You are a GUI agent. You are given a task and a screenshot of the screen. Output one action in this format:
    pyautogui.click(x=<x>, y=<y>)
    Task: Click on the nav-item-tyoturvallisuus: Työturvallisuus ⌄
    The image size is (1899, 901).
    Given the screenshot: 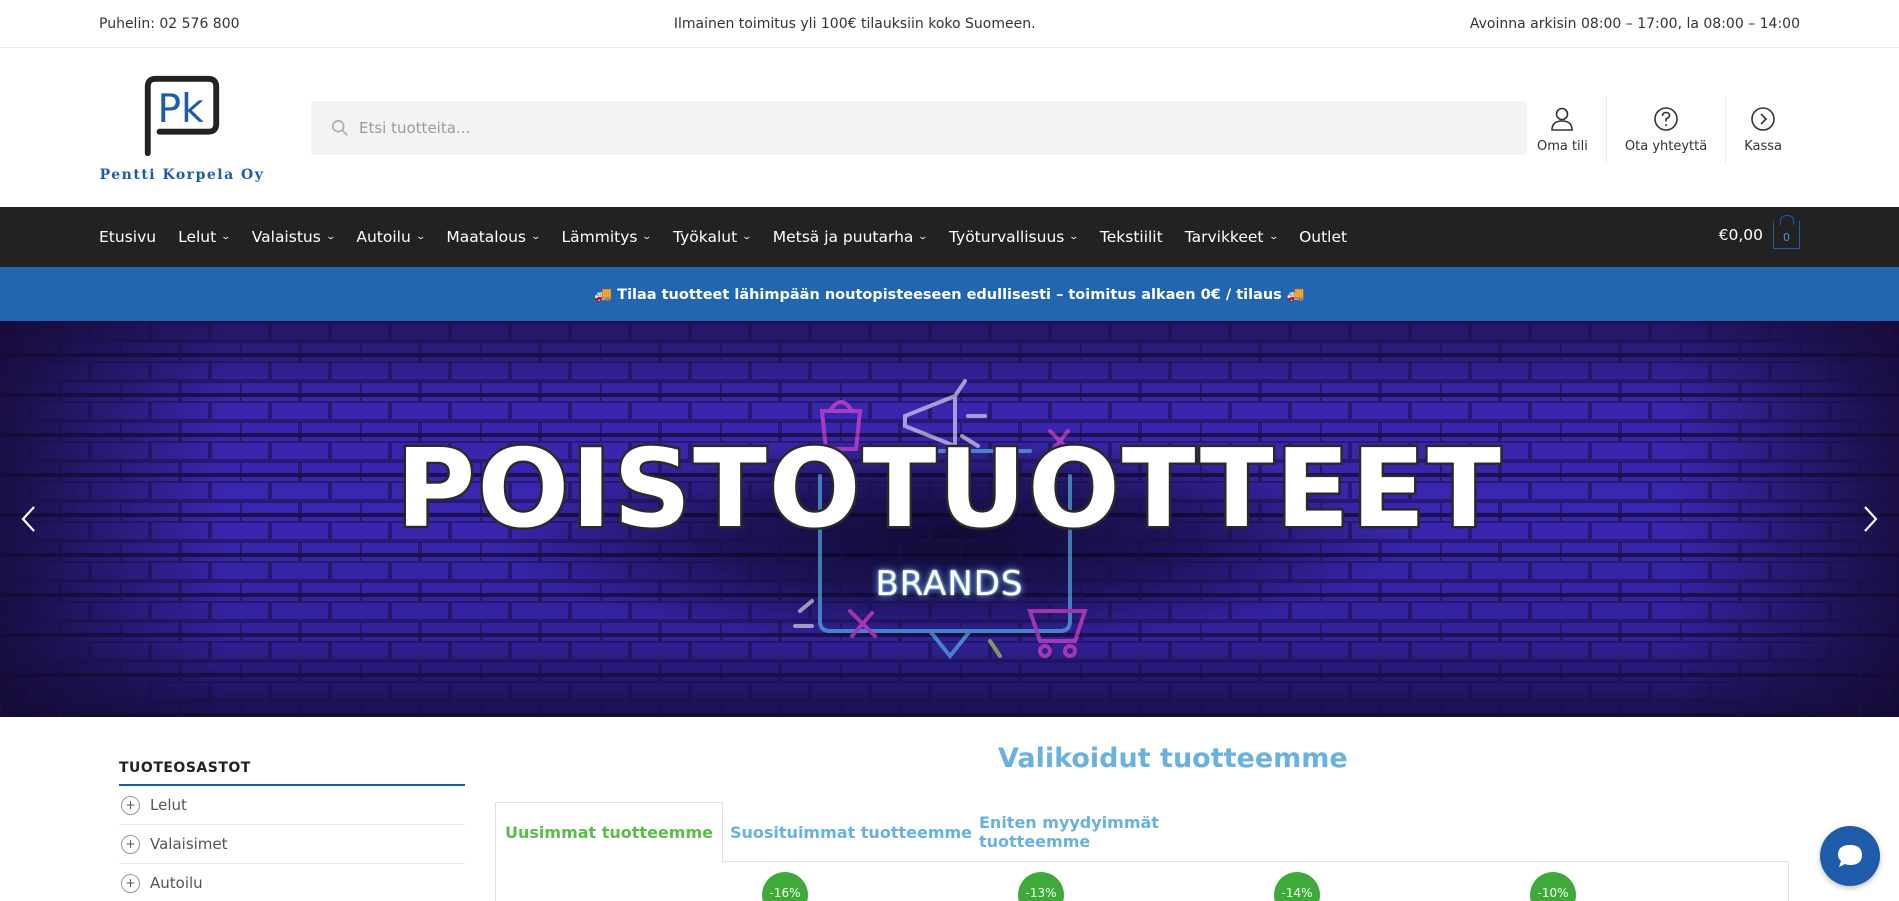 What is the action you would take?
    pyautogui.click(x=1014, y=237)
    